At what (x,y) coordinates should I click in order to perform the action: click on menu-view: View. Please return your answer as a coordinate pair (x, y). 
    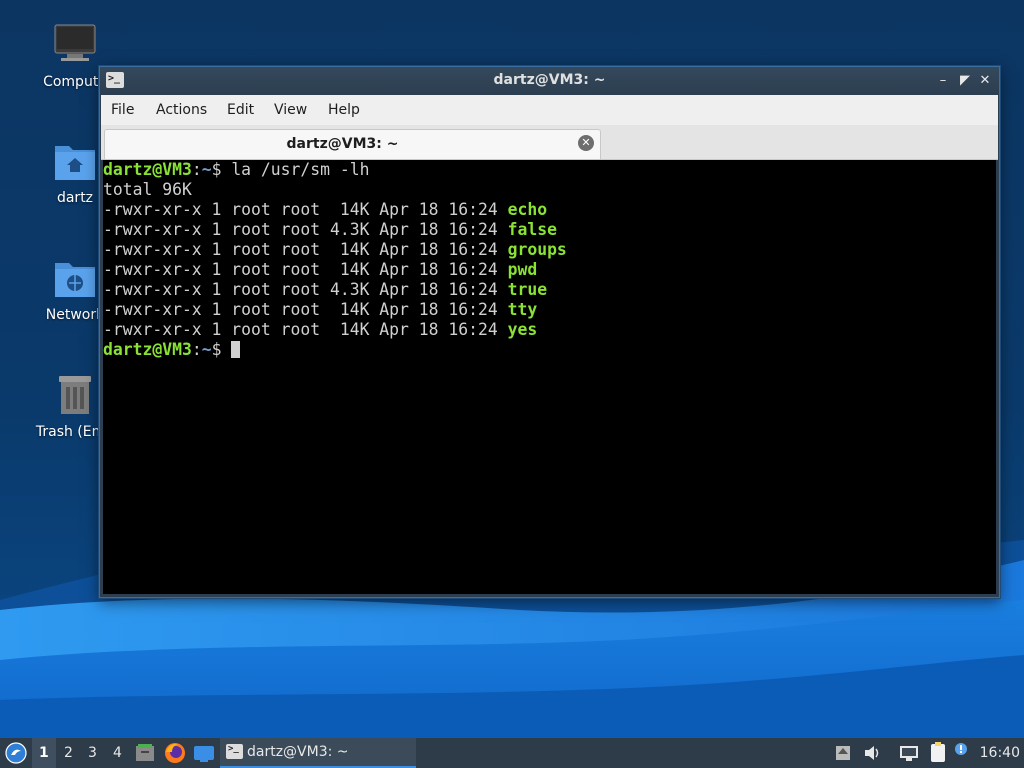
    Looking at the image, I should click on (290, 110).